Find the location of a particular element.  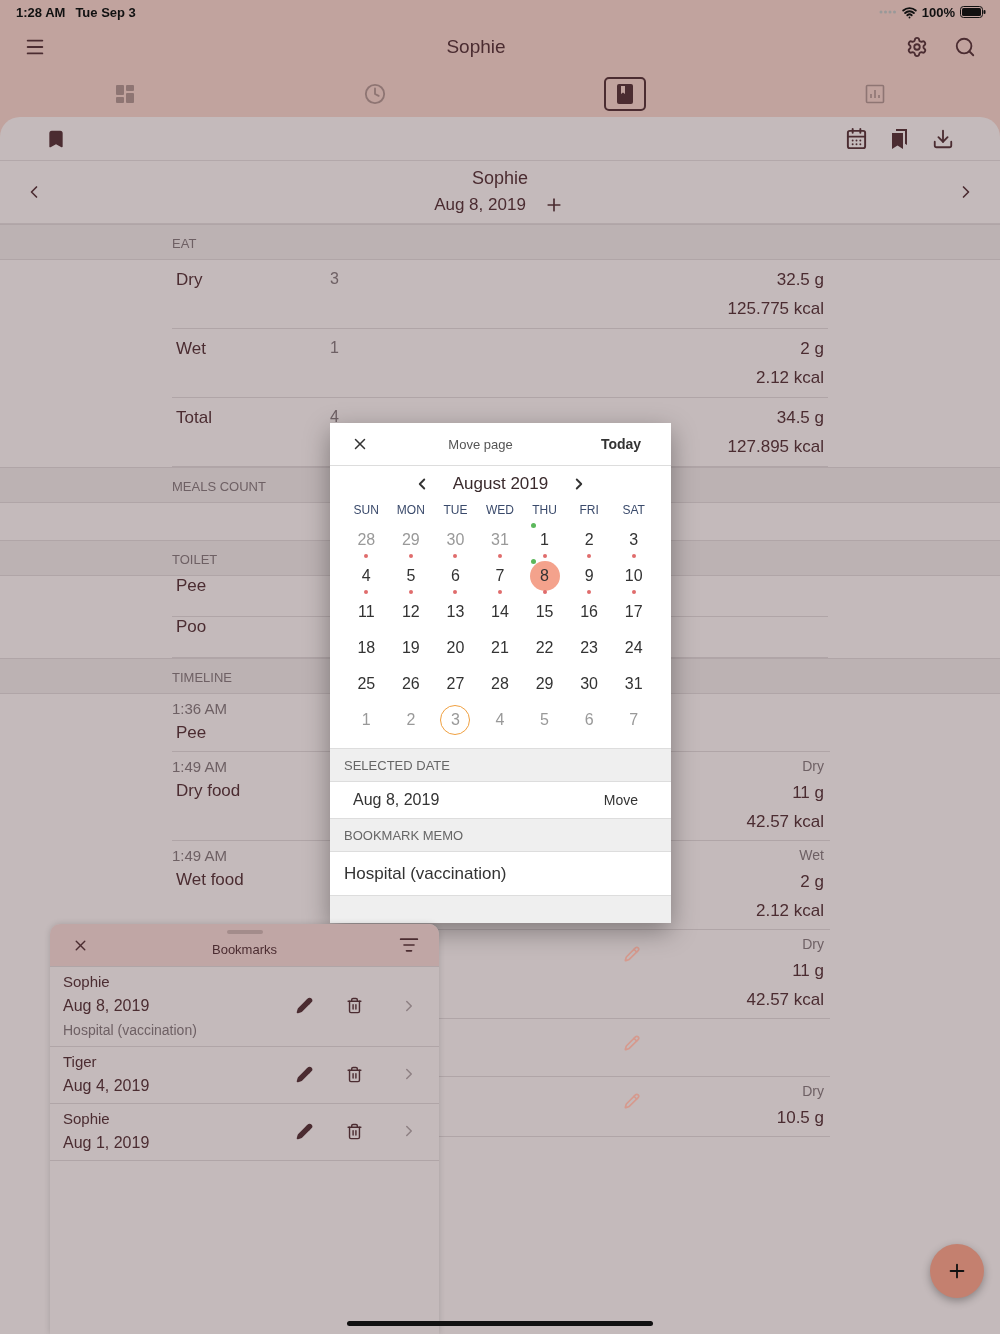

kcal-value: 2.12 kcal is located at coordinates (789, 378).